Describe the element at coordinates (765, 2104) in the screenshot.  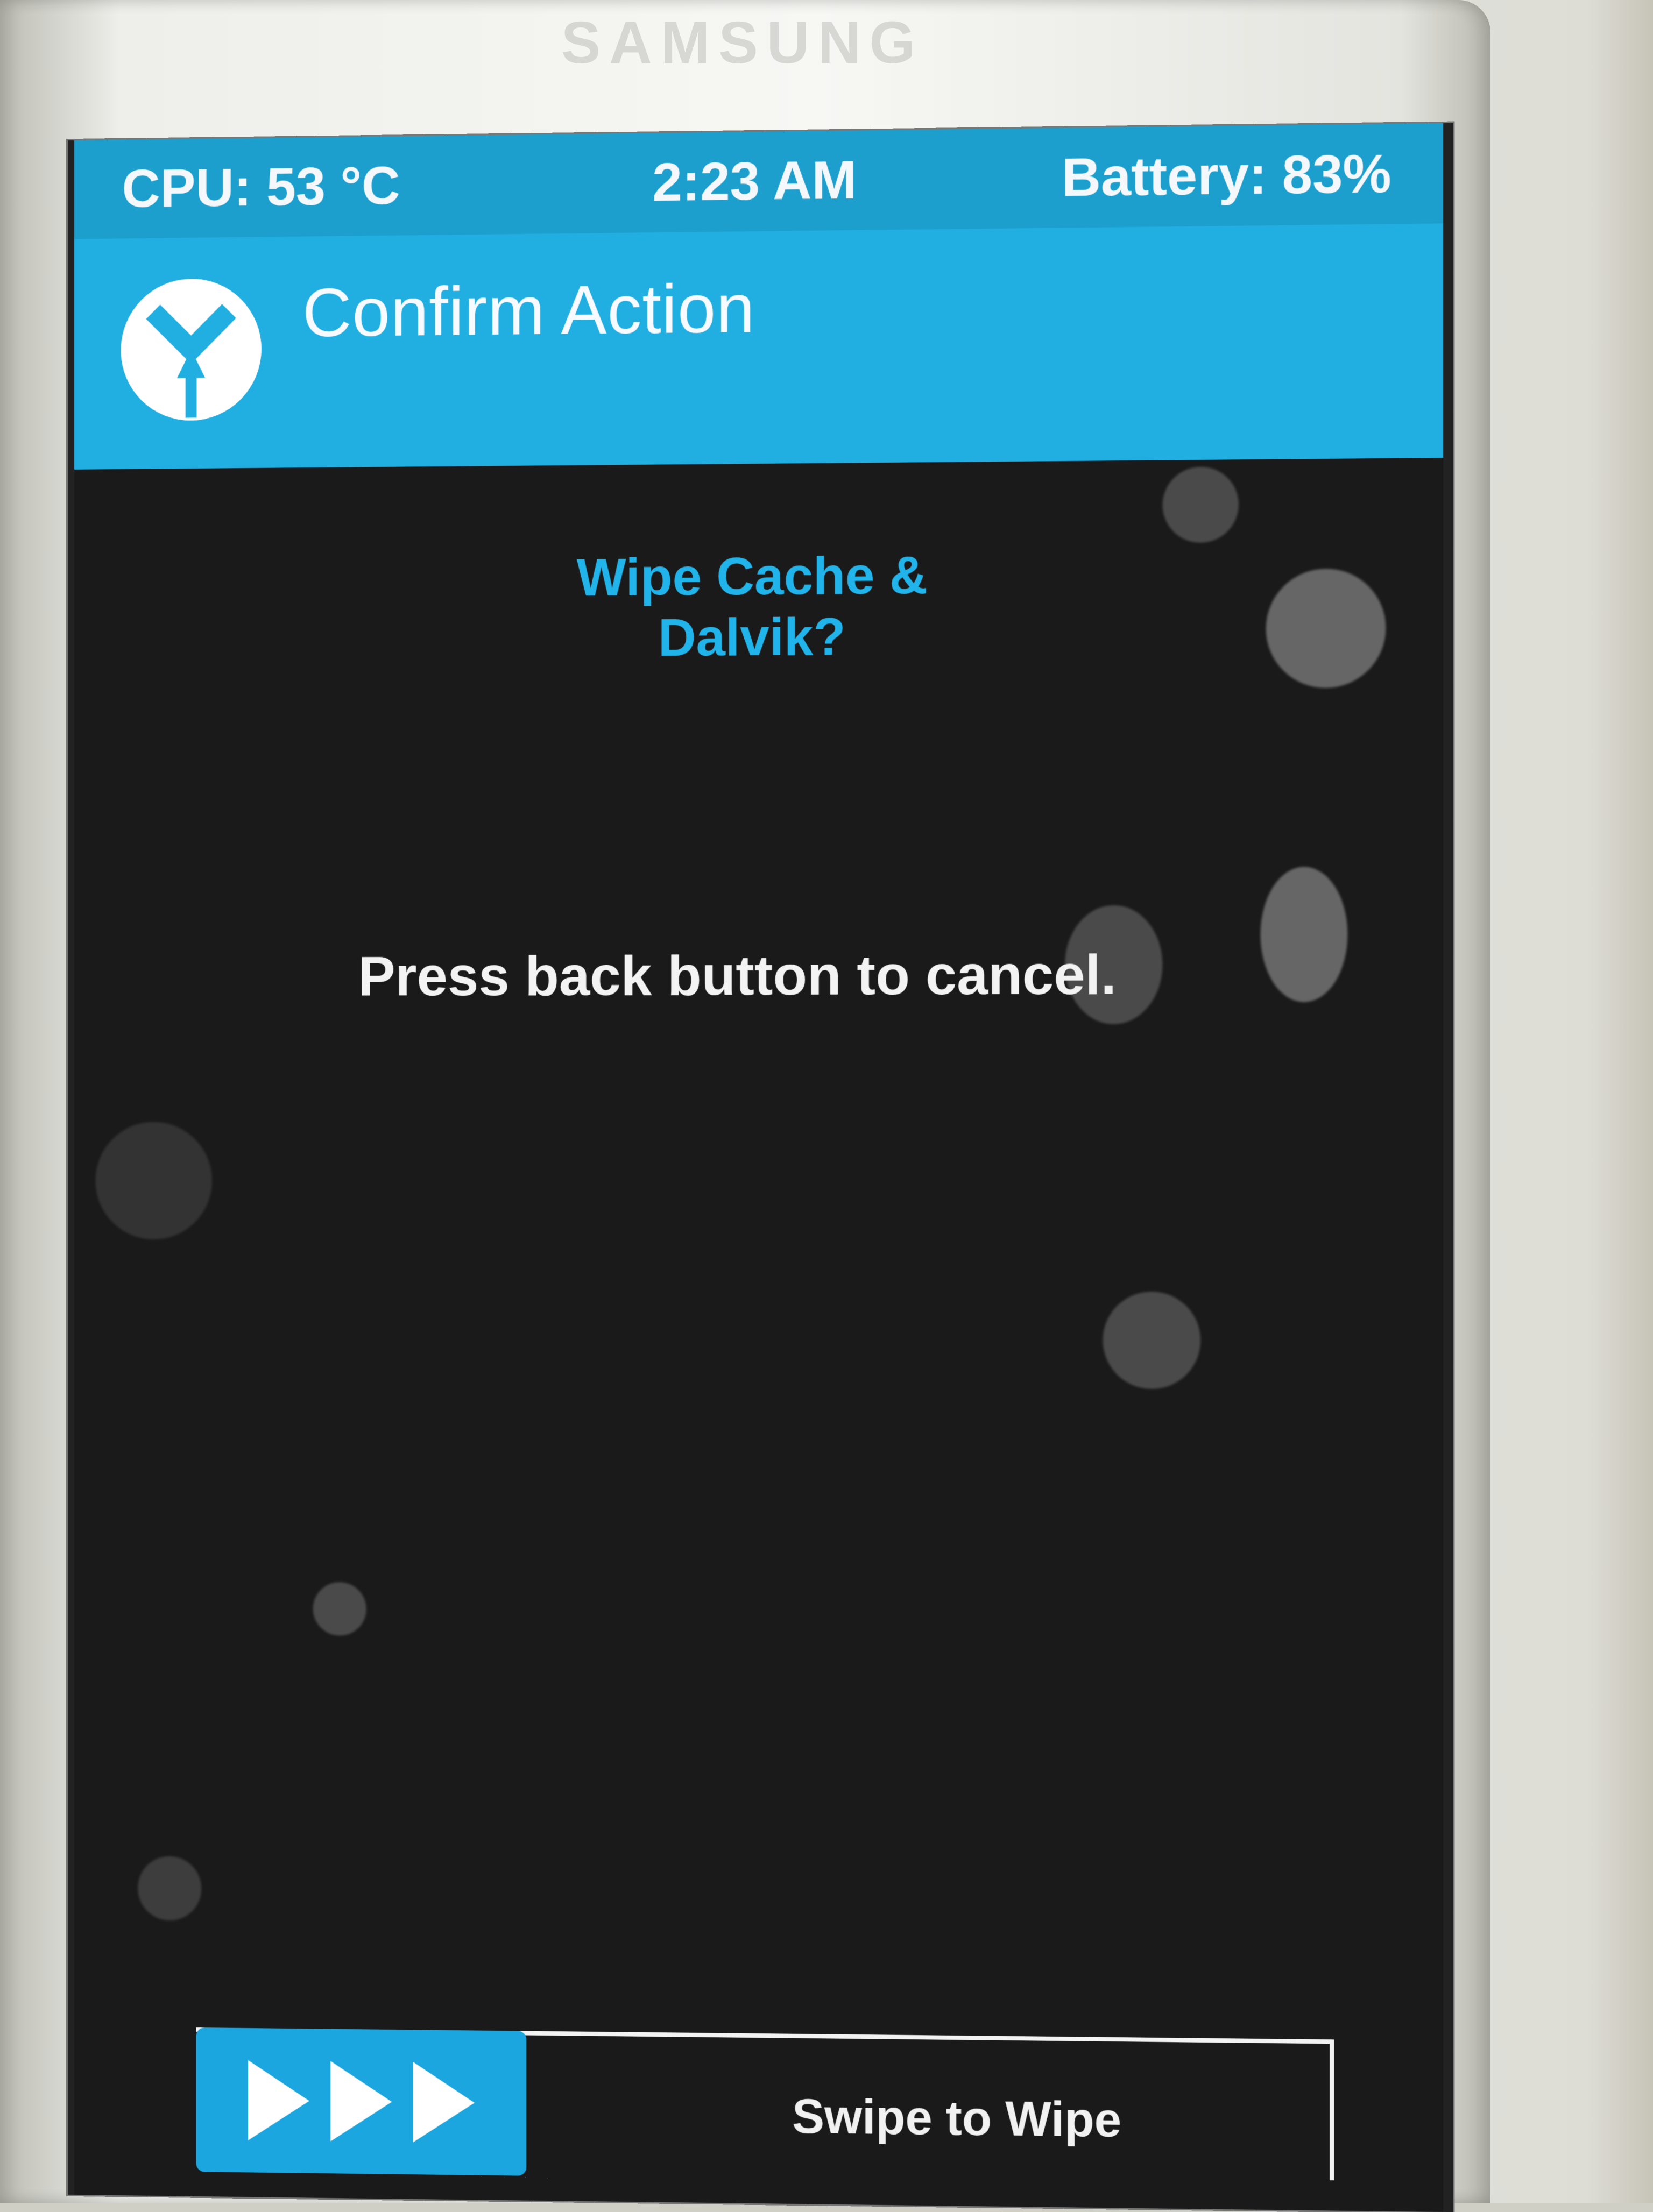
I see `swipe-to-wipe-control: Swipe to Wipe` at that location.